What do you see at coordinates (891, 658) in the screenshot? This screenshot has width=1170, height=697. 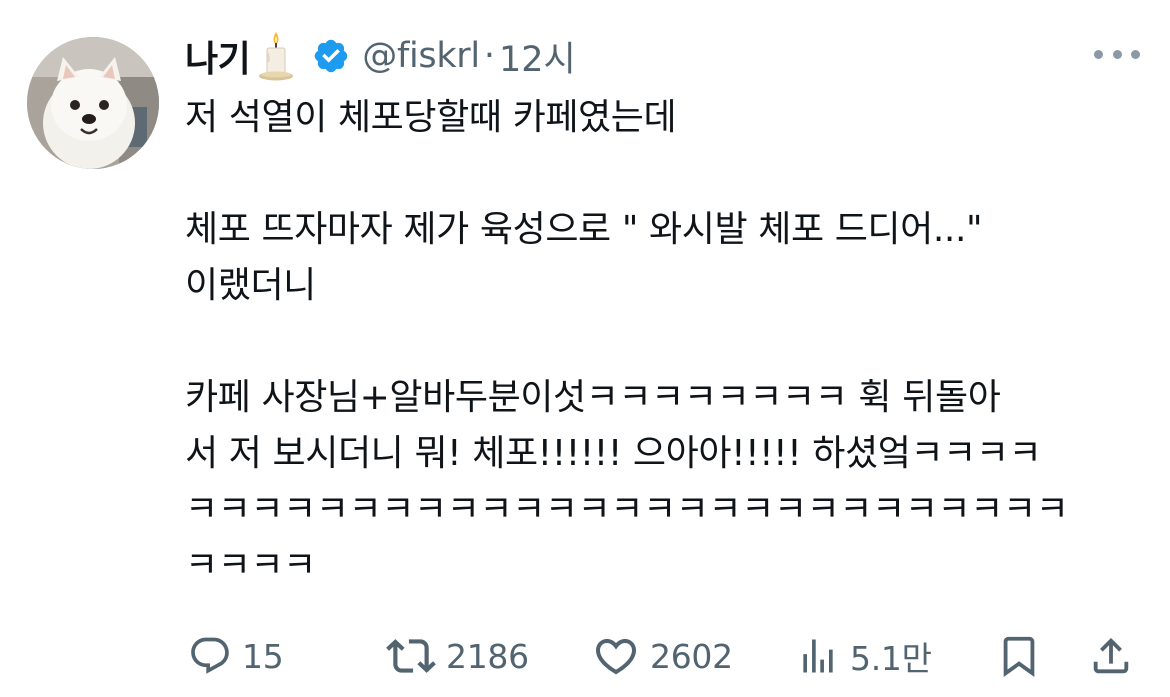 I see `views-count: 5.1만` at bounding box center [891, 658].